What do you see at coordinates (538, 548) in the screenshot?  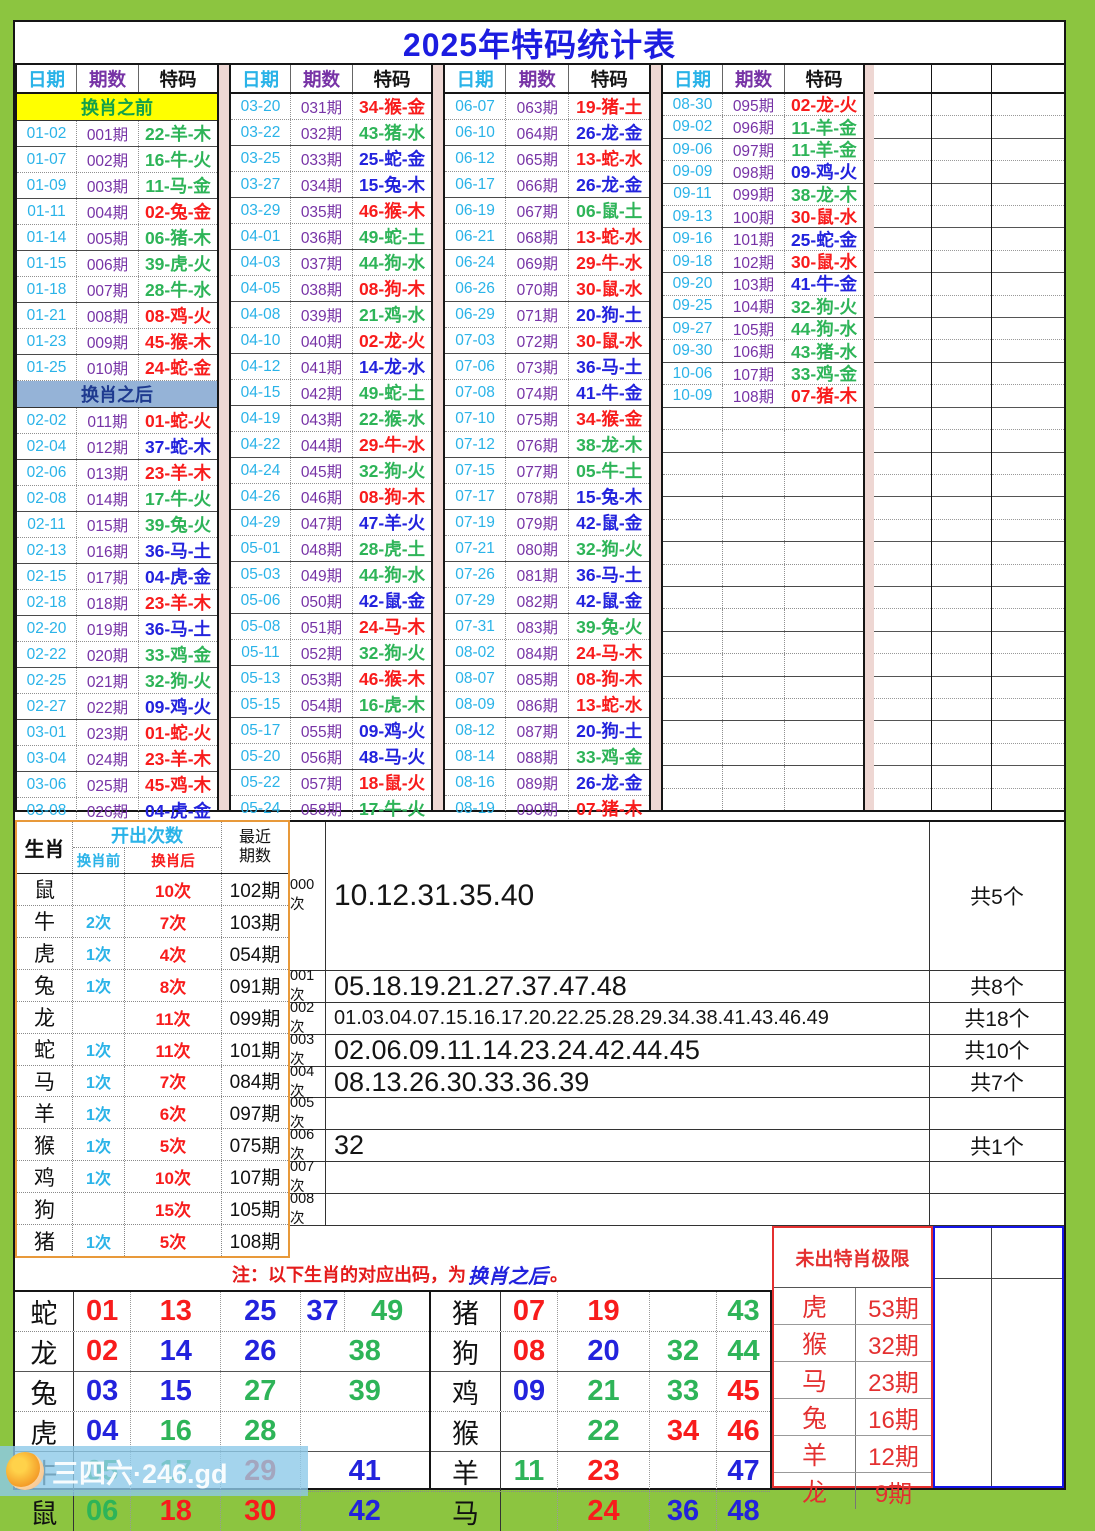 I see `draw-period: 080期` at bounding box center [538, 548].